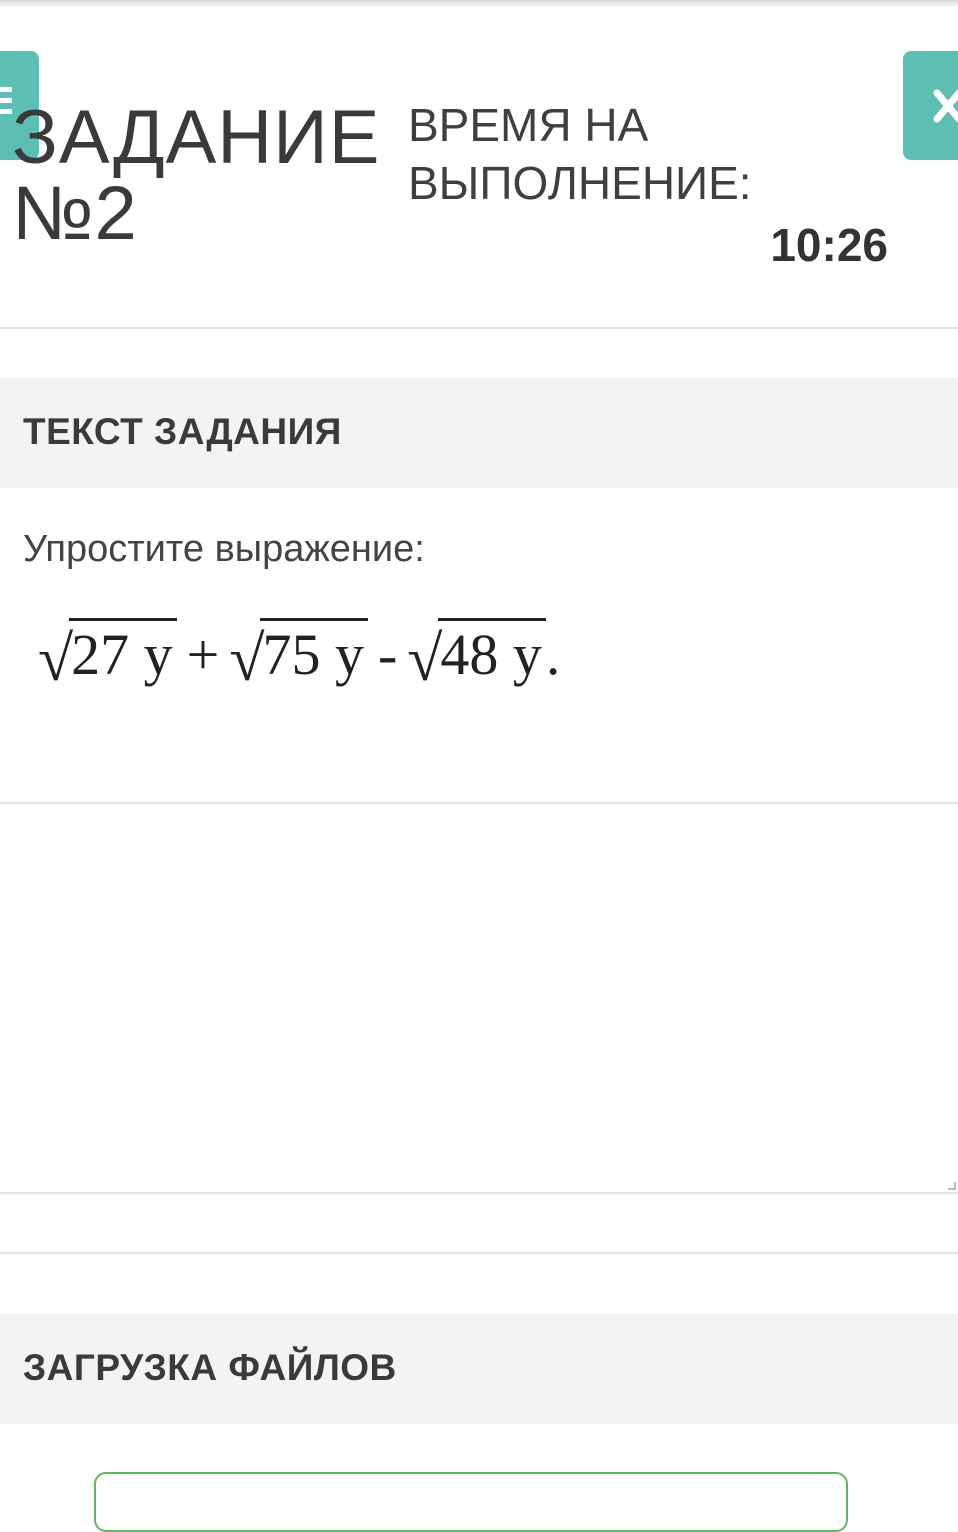 This screenshot has width=958, height=1532. Describe the element at coordinates (580, 154) in the screenshot. I see `time-label: ВРЕМЯ НА ВЫПОЛНЕНИЕ:` at that location.